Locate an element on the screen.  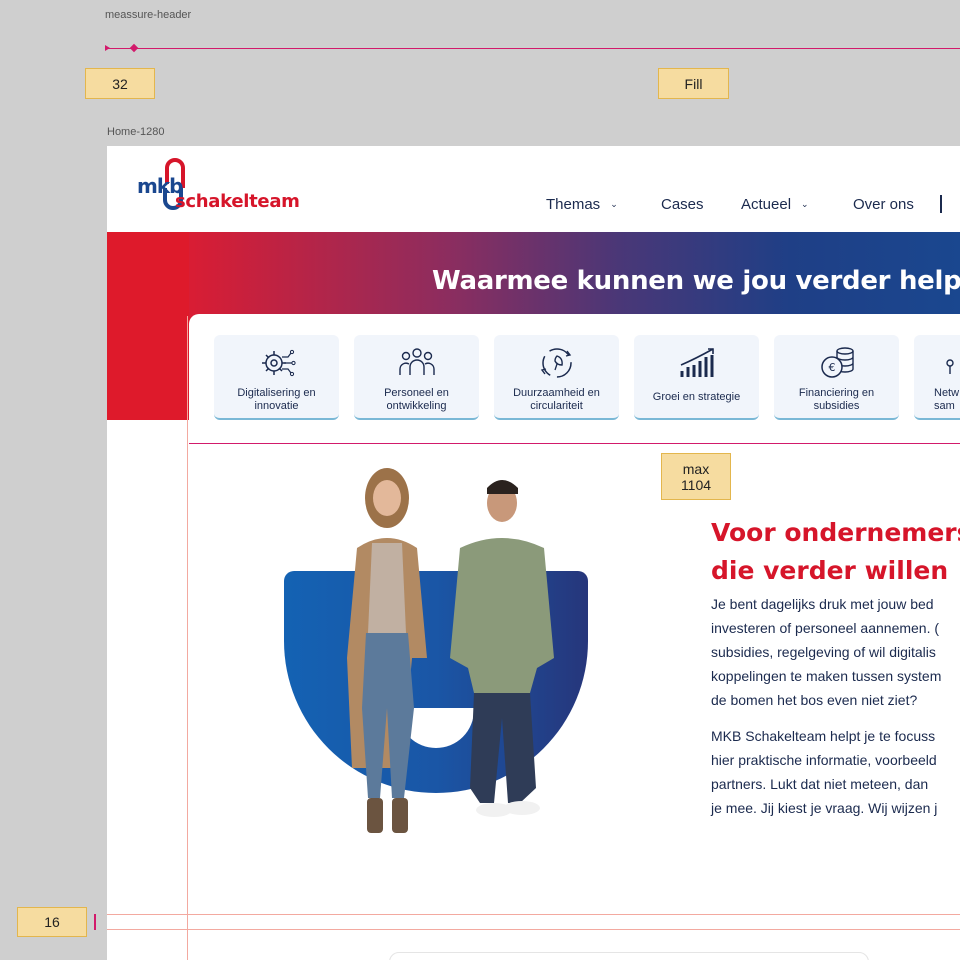
section-title: Voor ondernemers die verder willen is located at coordinates (835, 551).